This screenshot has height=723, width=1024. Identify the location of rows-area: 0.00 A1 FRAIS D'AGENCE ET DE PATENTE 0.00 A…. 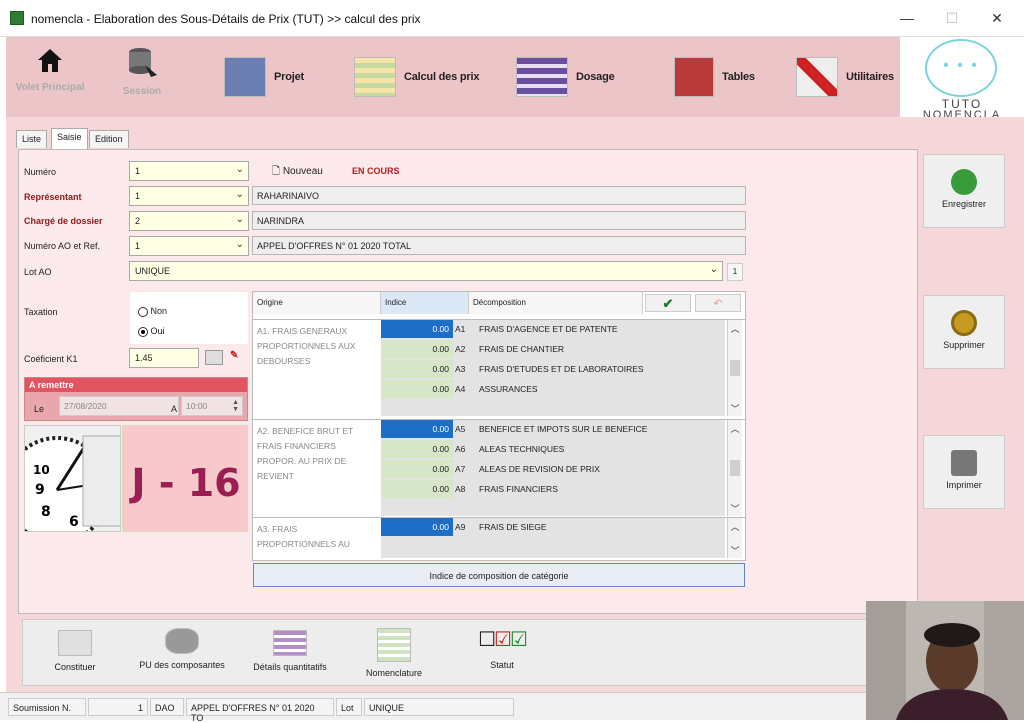
(553, 368).